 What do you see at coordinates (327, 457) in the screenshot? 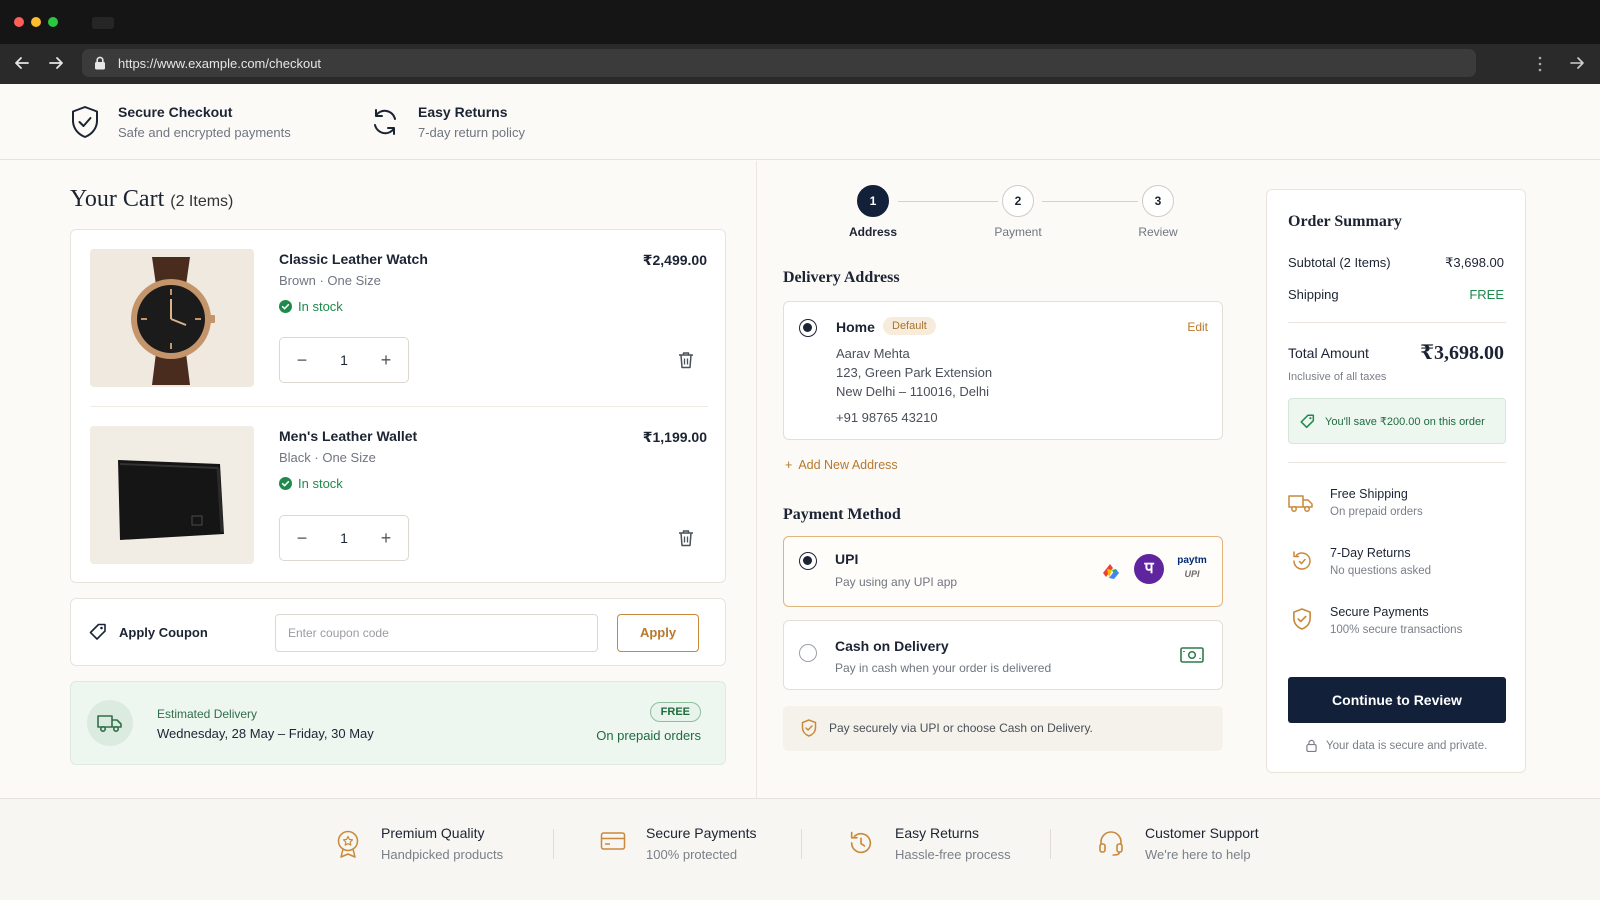
I see `product-variant: Black · One Size` at bounding box center [327, 457].